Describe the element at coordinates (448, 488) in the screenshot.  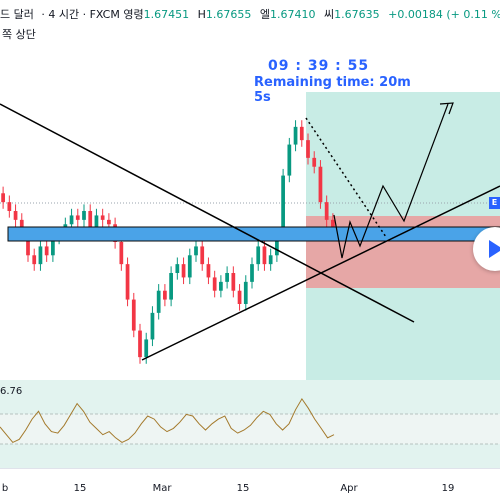
I see `x-tick-label: 19` at that location.